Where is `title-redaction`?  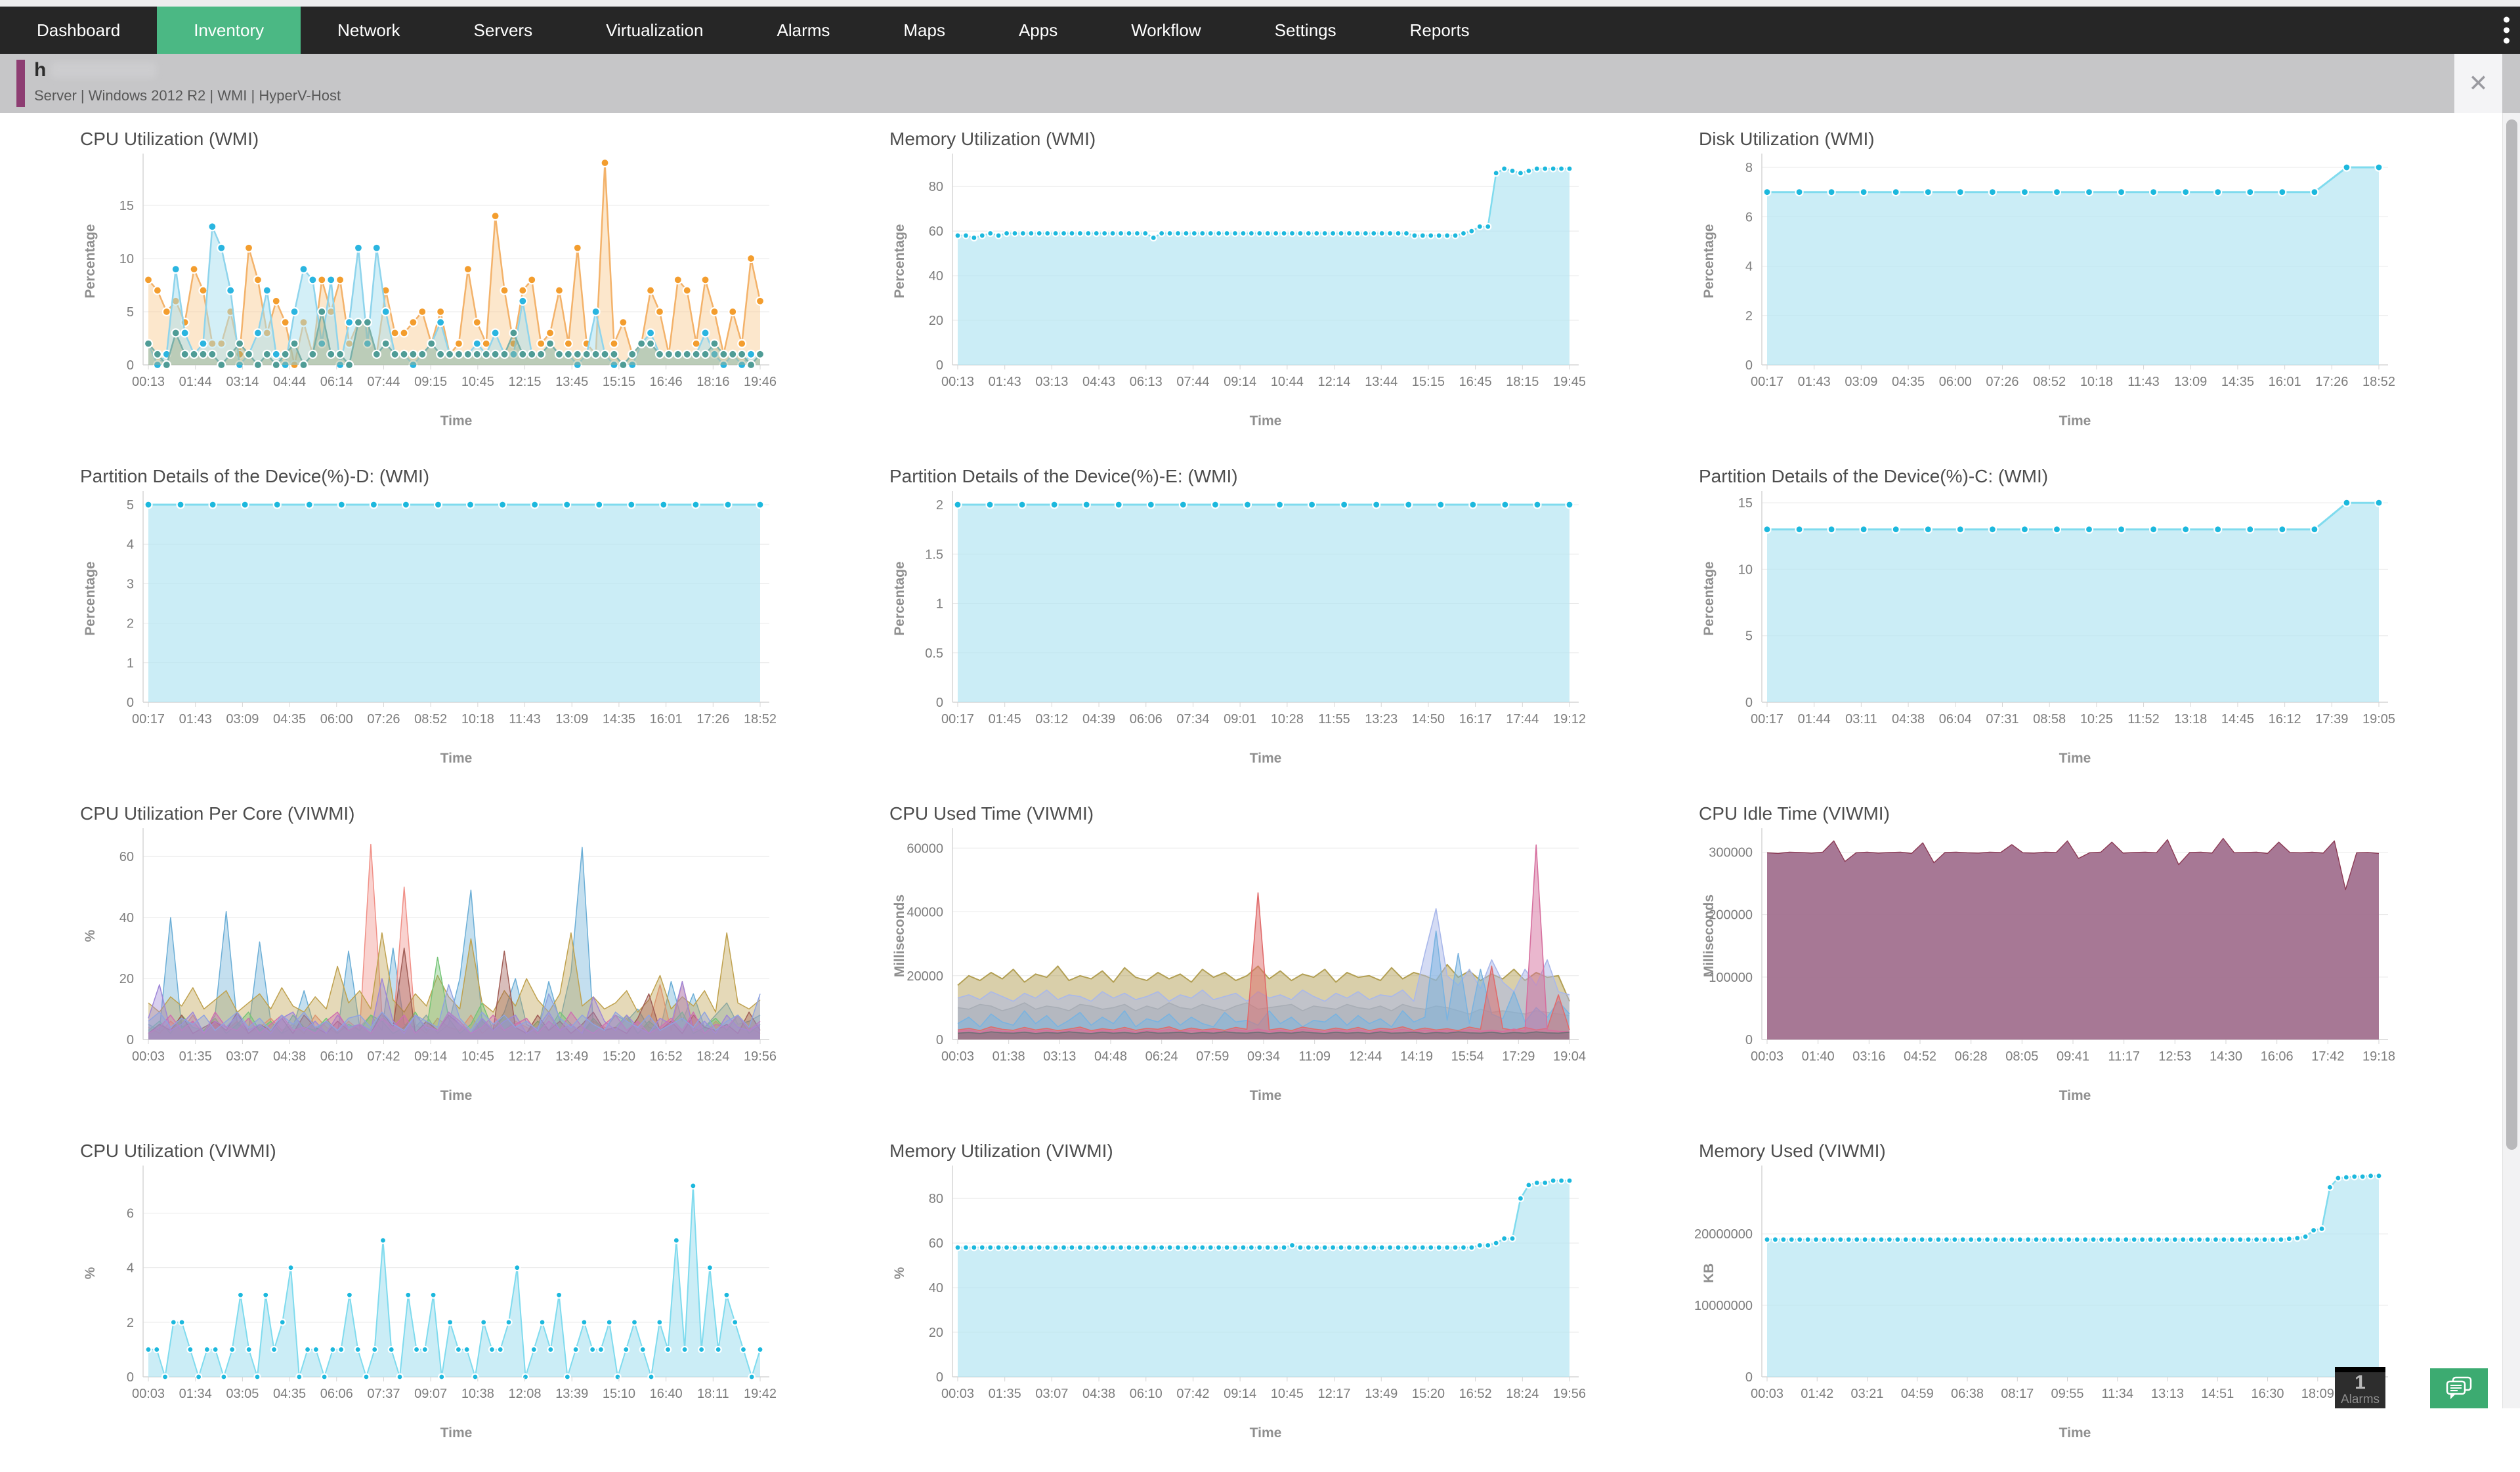 title-redaction is located at coordinates (103, 70).